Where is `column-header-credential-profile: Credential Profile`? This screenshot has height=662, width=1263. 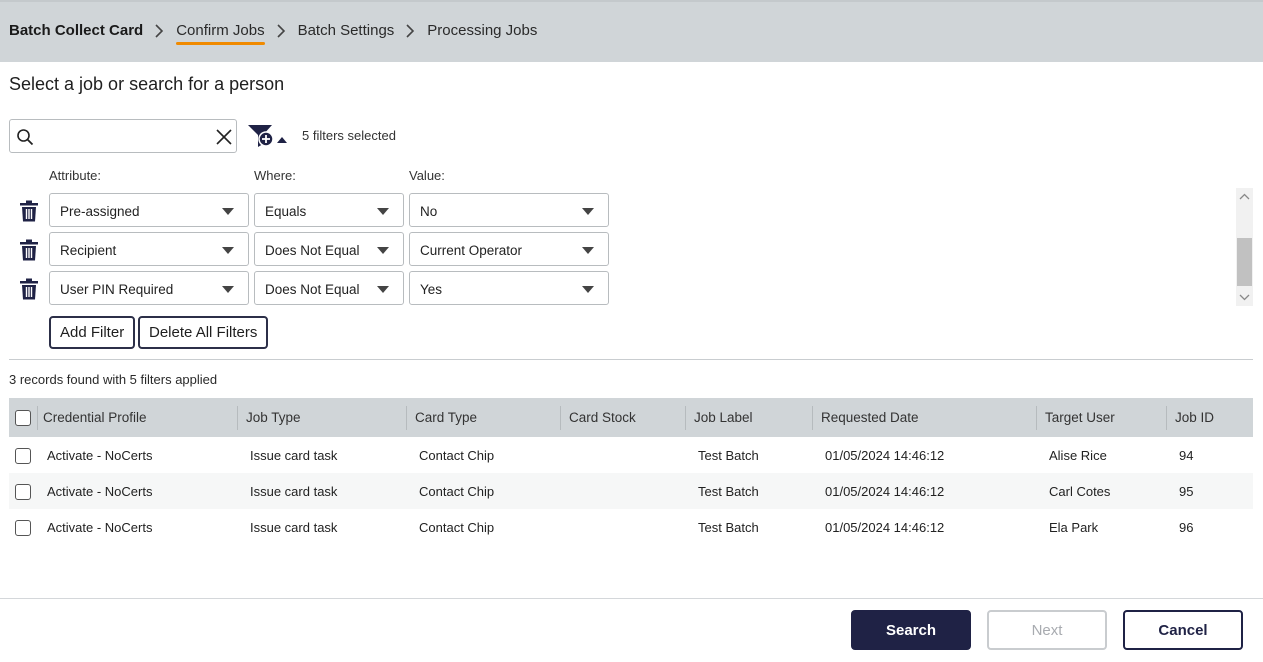
column-header-credential-profile: Credential Profile is located at coordinates (95, 417).